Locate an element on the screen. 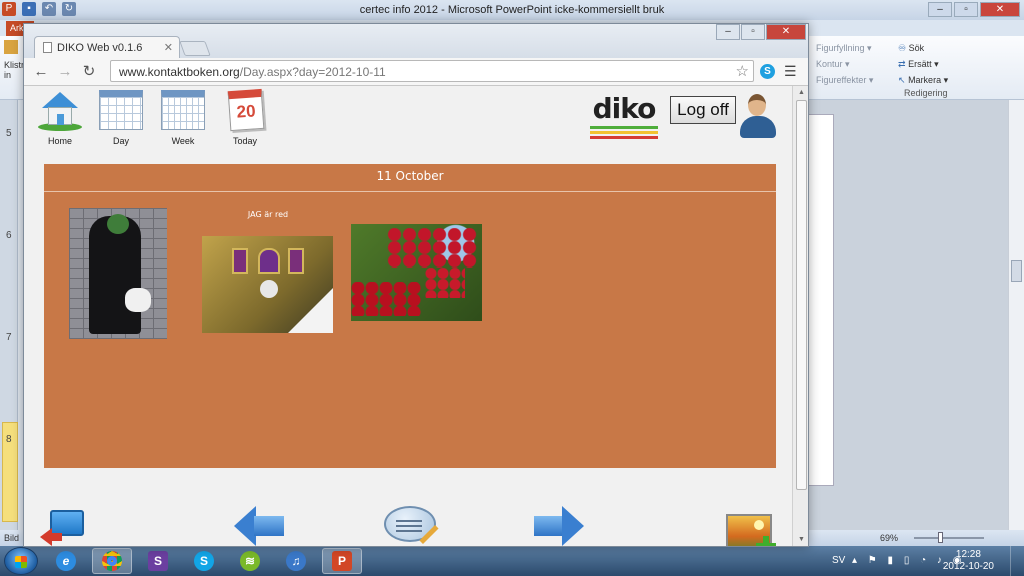 The width and height of the screenshot is (1024, 576). browser-tab: DIKO Web v0.1.6 ✕ is located at coordinates (107, 47).